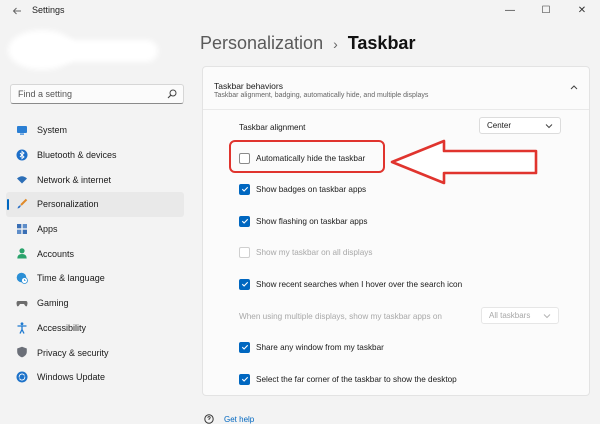 This screenshot has height=424, width=600. Describe the element at coordinates (56, 253) in the screenshot. I see `sidebar-item-label: Accounts` at that location.